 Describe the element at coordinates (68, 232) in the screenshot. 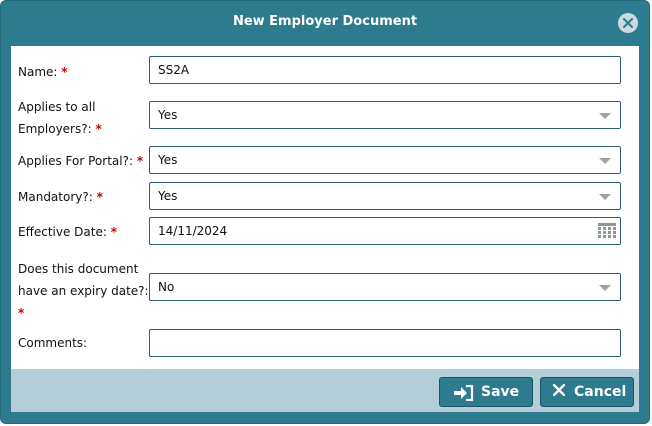

I see `effective-date-label: Effective Date: *` at that location.